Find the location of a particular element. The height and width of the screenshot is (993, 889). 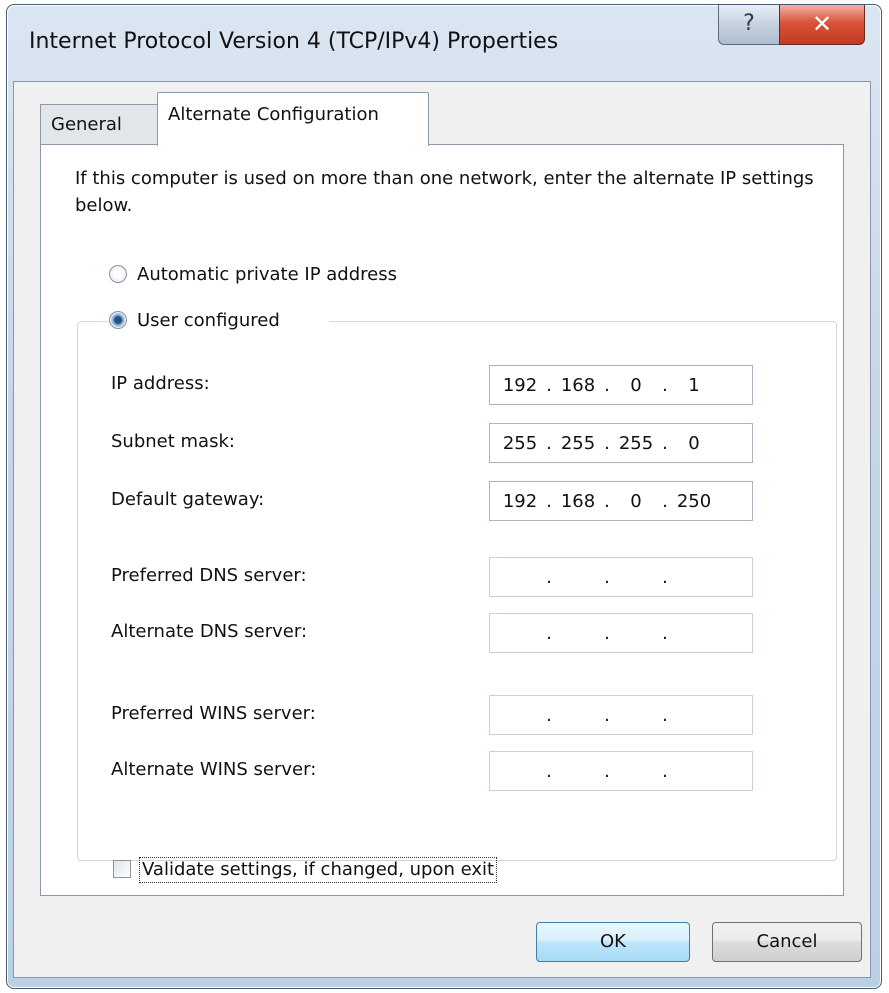

radio-button-checked is located at coordinates (118, 320).